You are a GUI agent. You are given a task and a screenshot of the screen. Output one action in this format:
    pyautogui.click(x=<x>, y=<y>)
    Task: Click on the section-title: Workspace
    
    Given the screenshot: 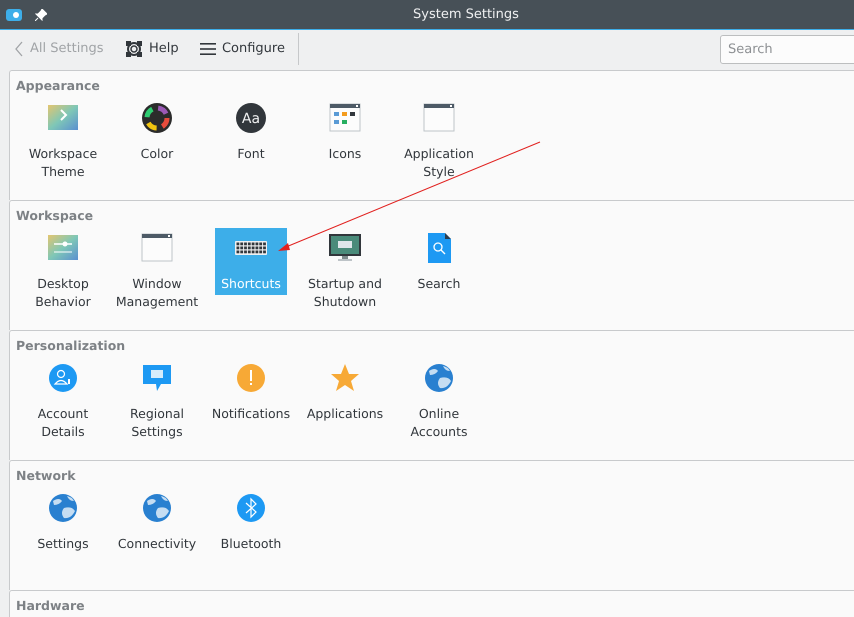 What is the action you would take?
    pyautogui.click(x=55, y=216)
    